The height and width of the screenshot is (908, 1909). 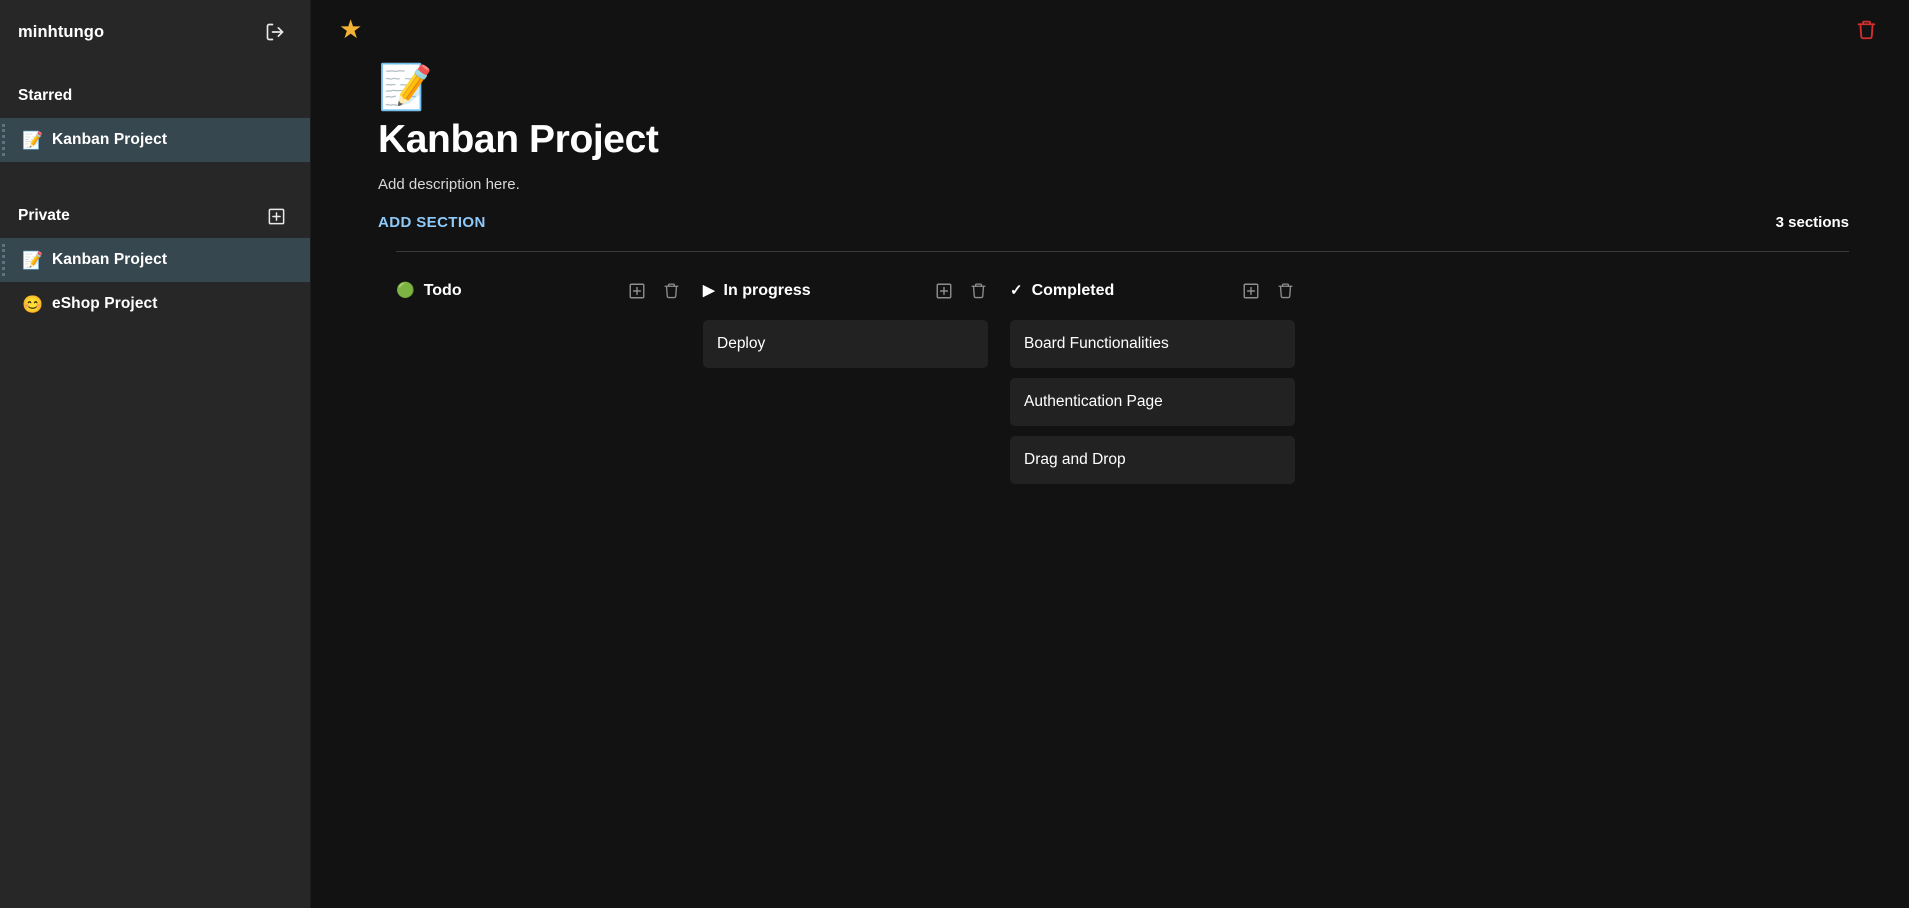 I want to click on sidebar-item-private-kanban-project: 📝 Kanban Project, so click(x=155, y=260).